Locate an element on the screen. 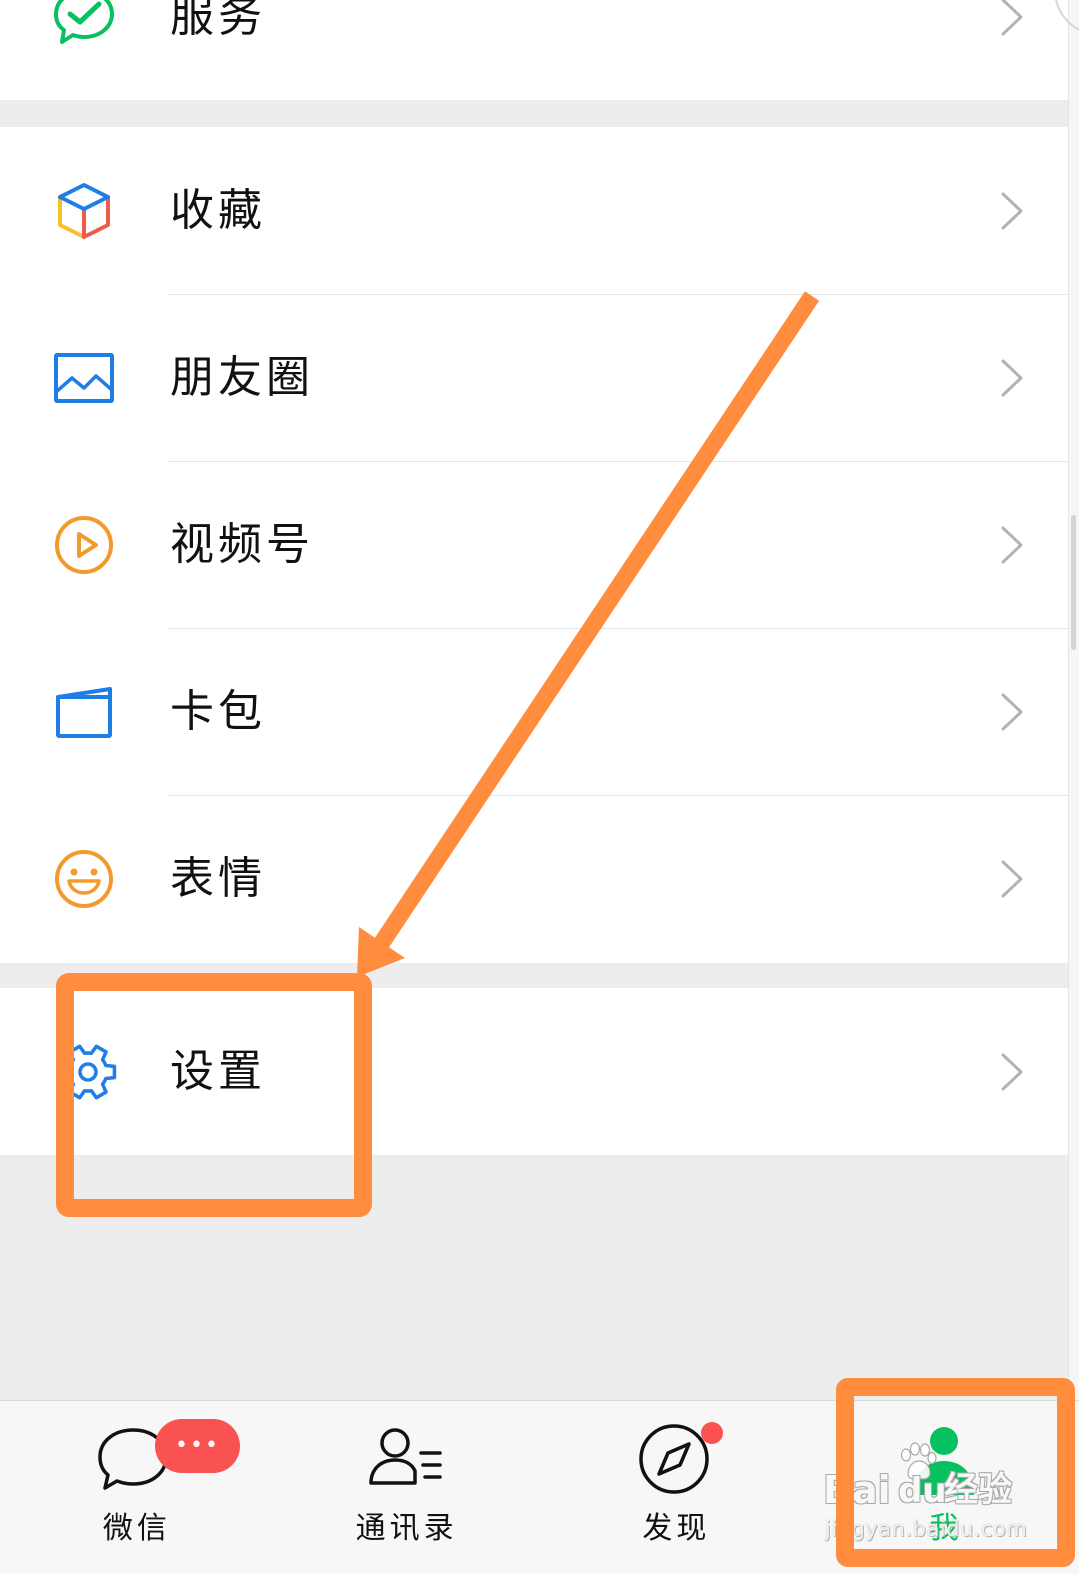 The image size is (1079, 1574). tab-chats: ••• 微信 is located at coordinates (135, 1487).